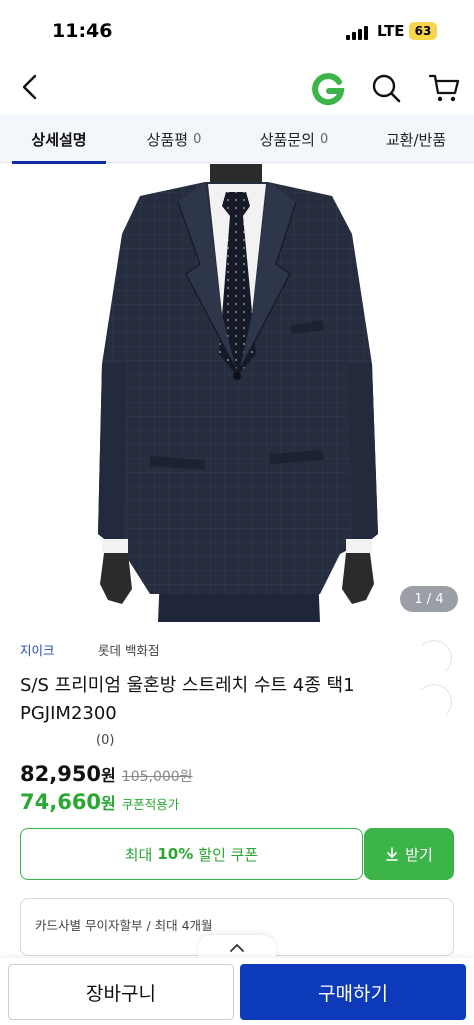 The height and width of the screenshot is (1025, 474). What do you see at coordinates (108, 803) in the screenshot?
I see `coupon-price-unit: 원` at bounding box center [108, 803].